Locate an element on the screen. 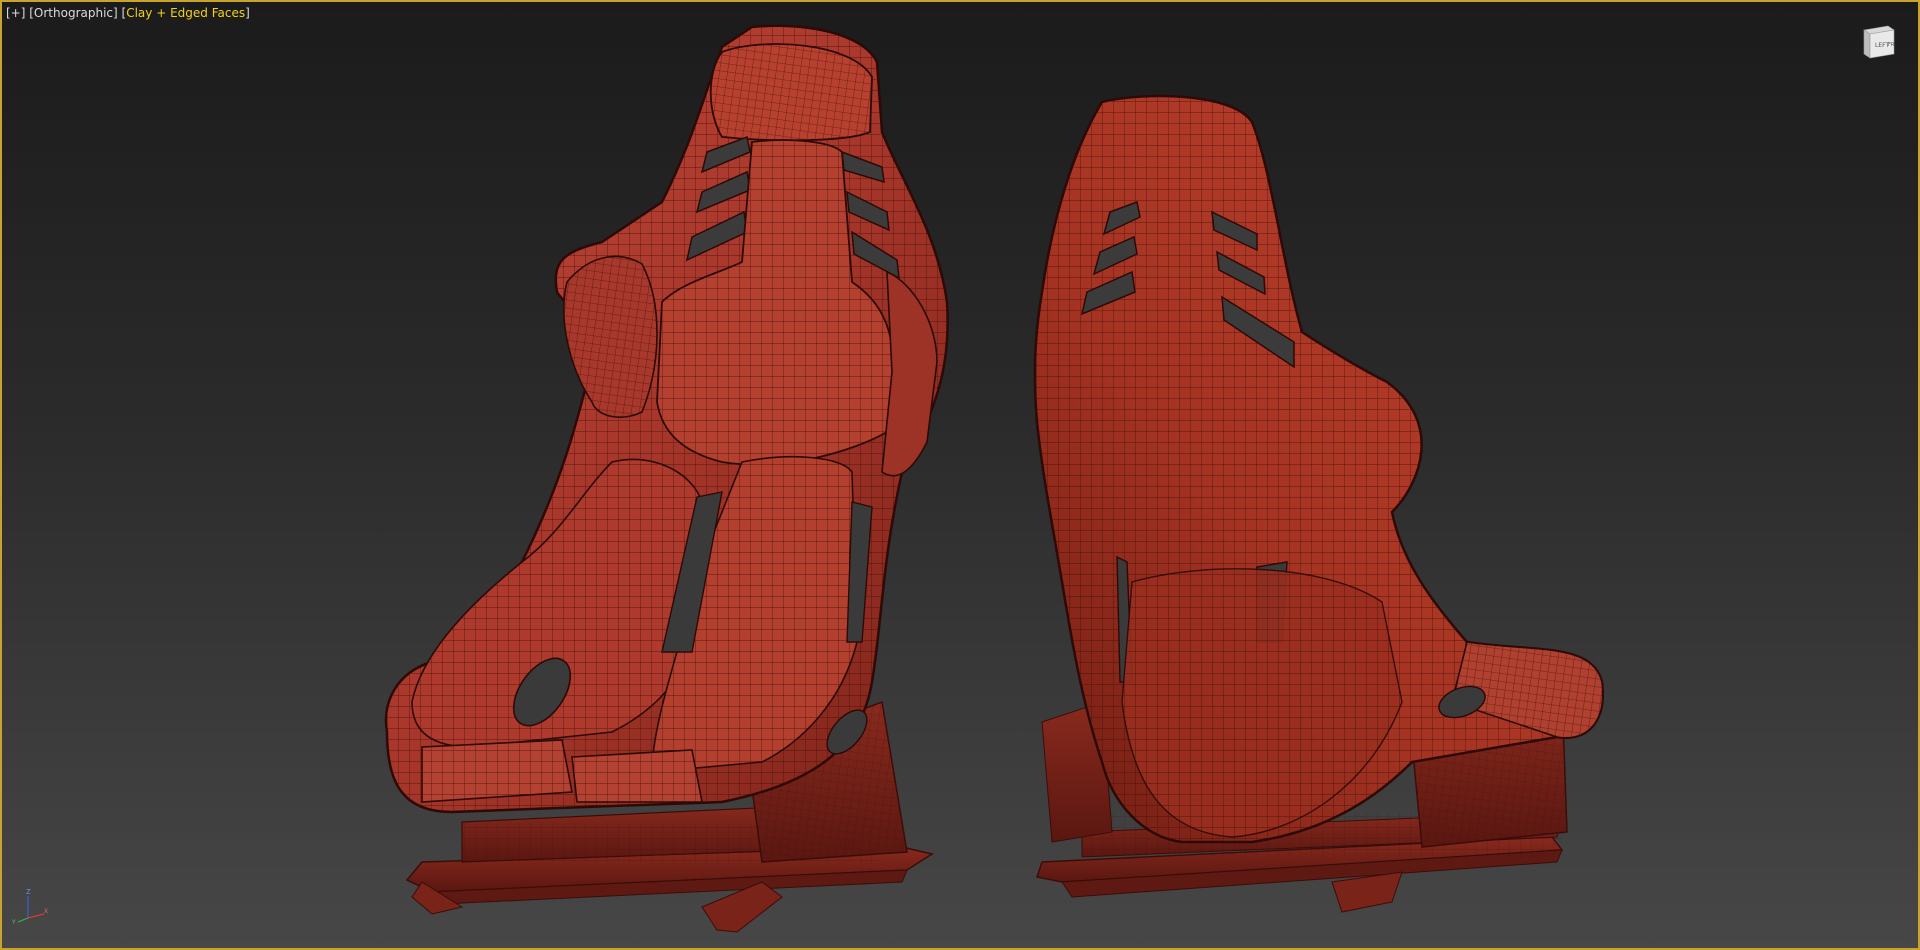 This screenshot has height=950, width=1920. viewport-label: [+] [Orthographic] [Clay + Edged Faces] is located at coordinates (128, 13).